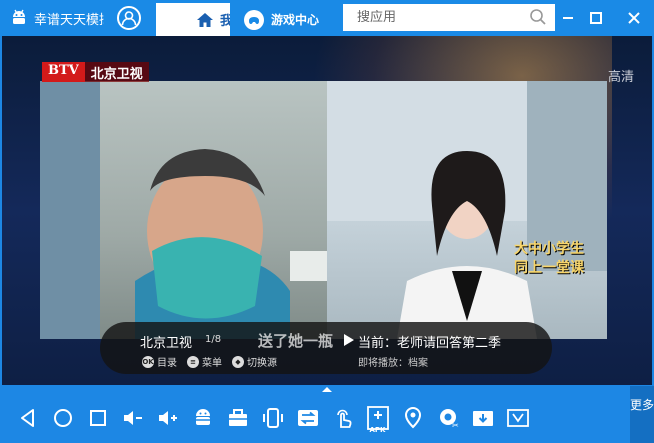 The width and height of the screenshot is (654, 443). Describe the element at coordinates (549, 268) in the screenshot. I see `banner-line-2: 同上一堂课` at that location.